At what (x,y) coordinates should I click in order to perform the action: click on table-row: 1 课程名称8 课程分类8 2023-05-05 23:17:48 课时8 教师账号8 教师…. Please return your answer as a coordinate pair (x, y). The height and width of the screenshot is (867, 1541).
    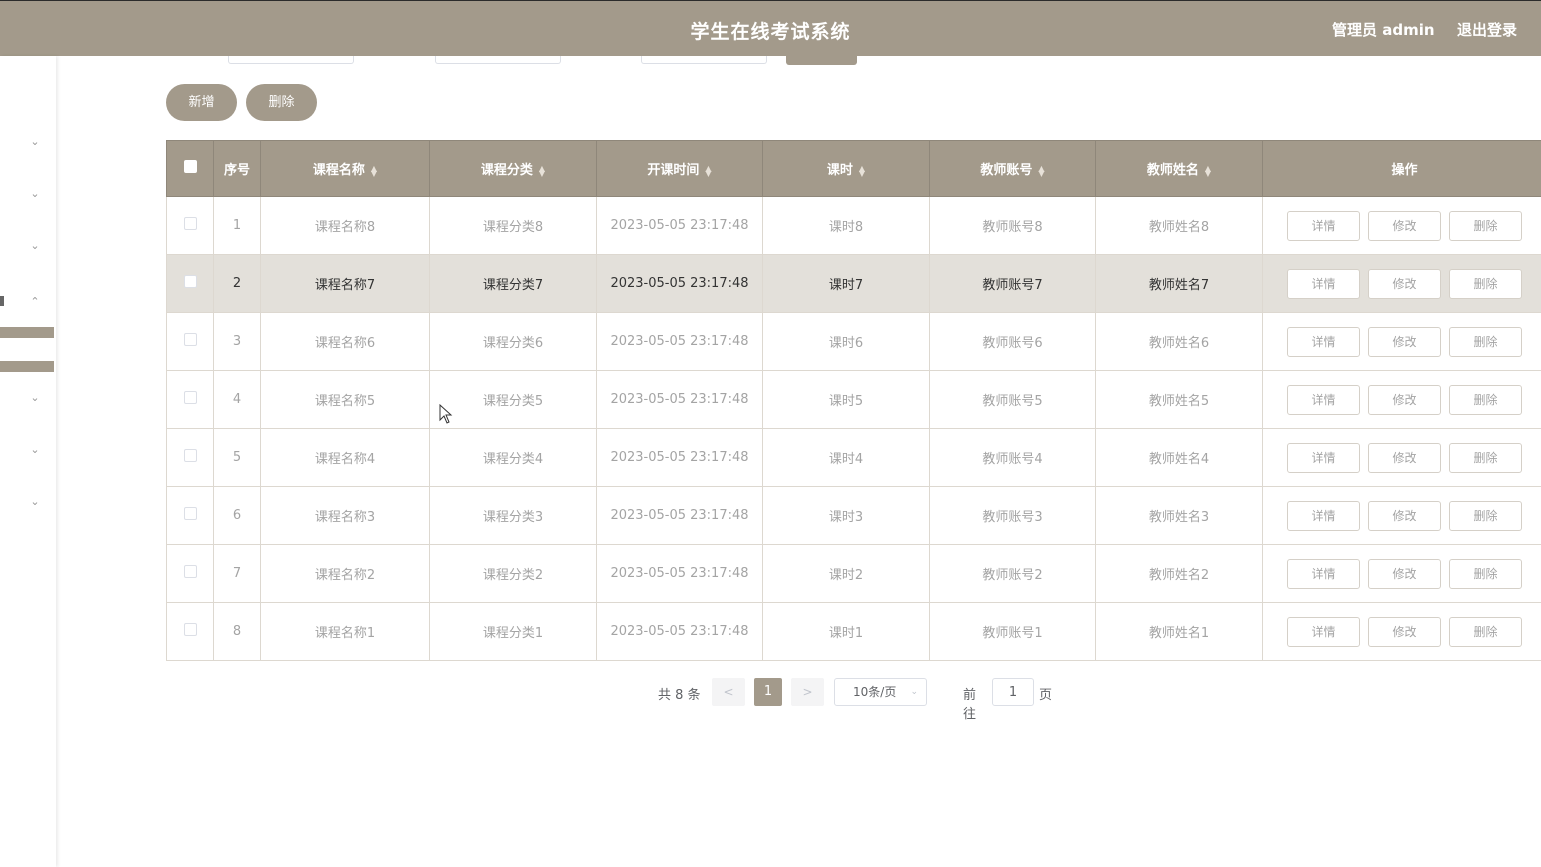
    Looking at the image, I should click on (853, 225).